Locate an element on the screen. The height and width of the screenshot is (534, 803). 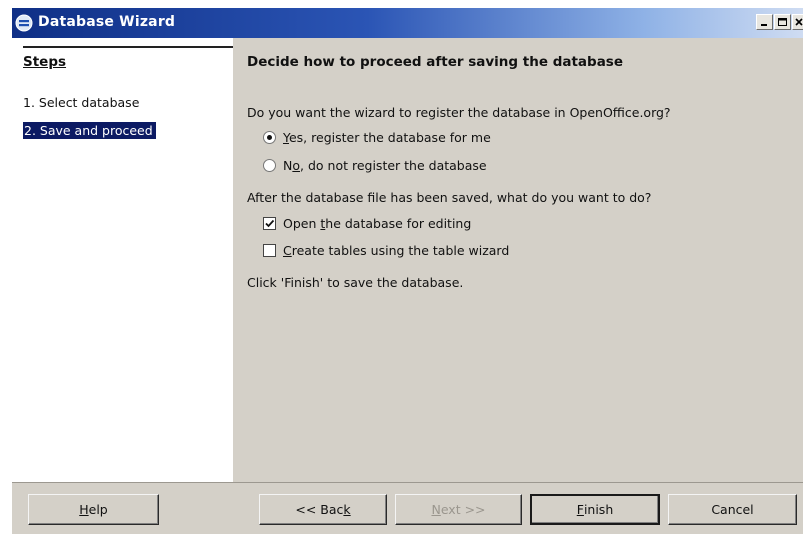
register-no-option: No, do not register the database is located at coordinates (375, 165).